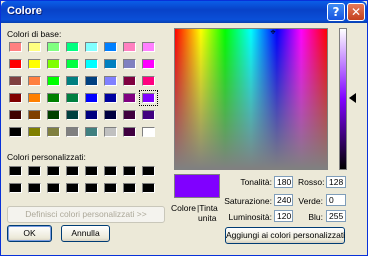  I want to click on crosshair-icon: ⌖, so click(273, 32).